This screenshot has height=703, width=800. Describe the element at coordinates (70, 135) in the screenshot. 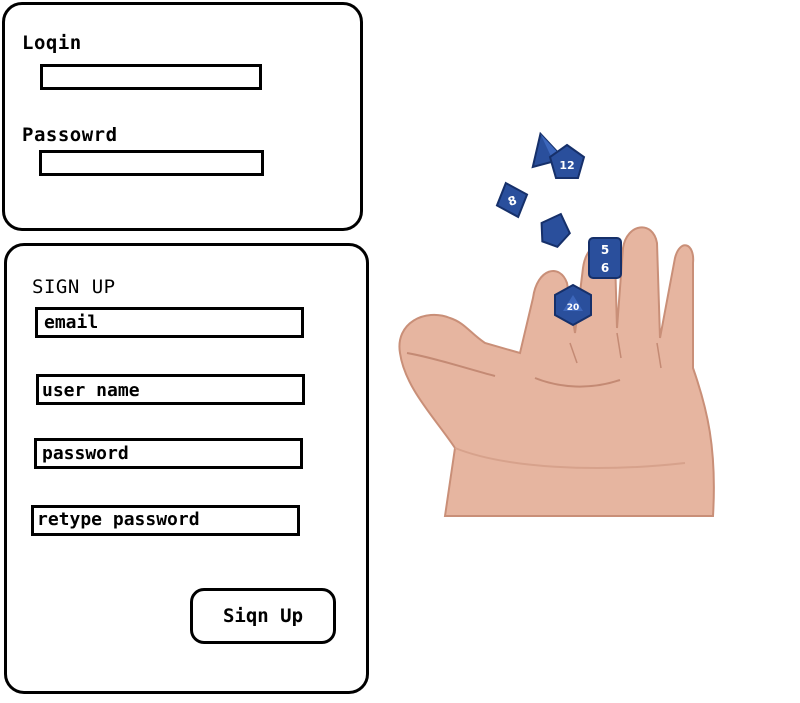

I see `password-label: Passowrd` at that location.